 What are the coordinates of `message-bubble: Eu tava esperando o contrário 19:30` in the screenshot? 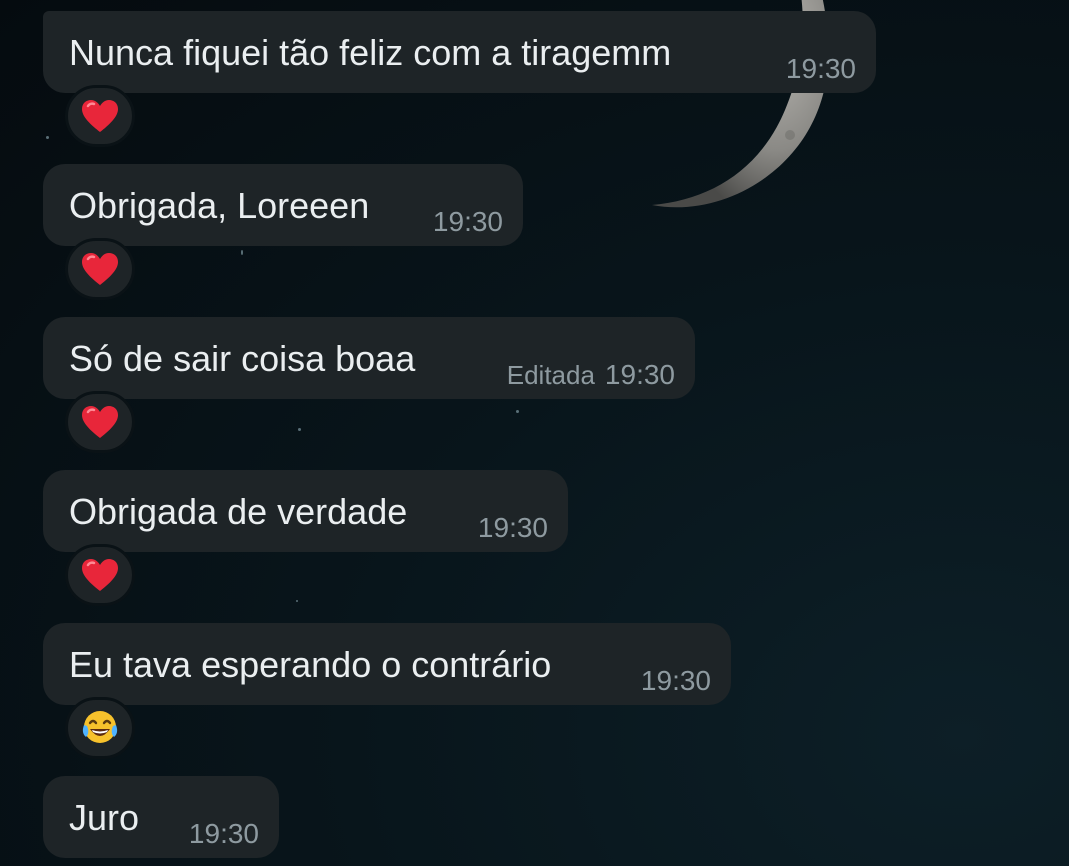 It's located at (387, 664).